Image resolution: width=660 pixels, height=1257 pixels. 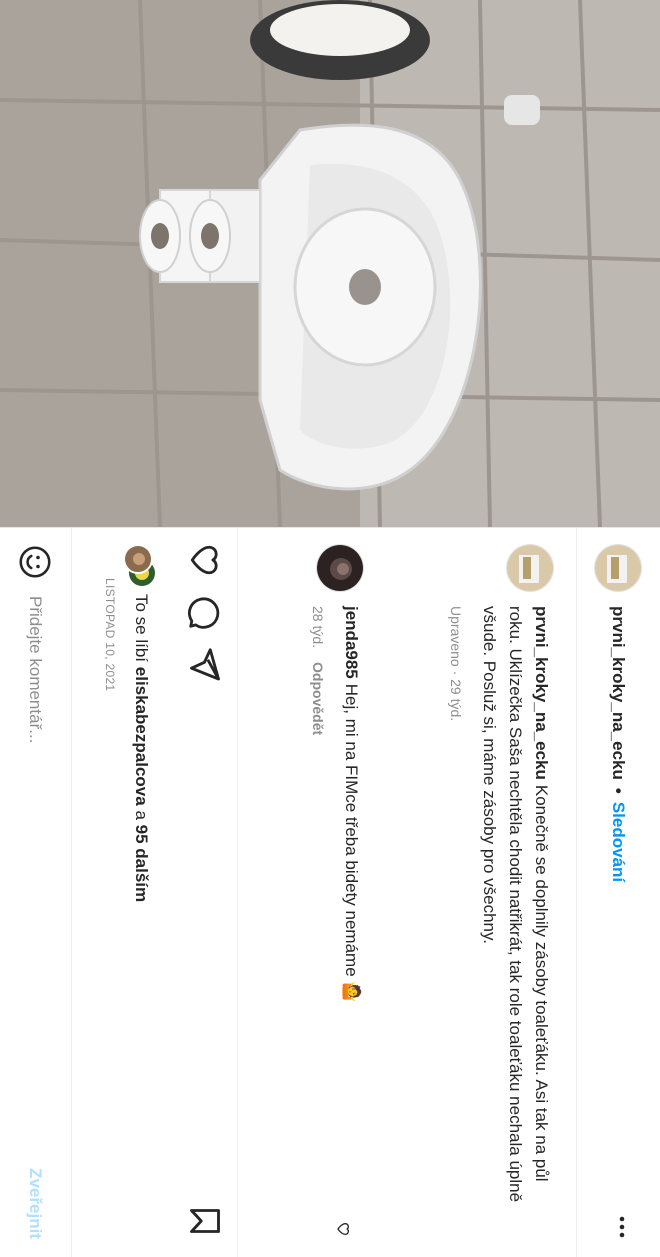 What do you see at coordinates (351, 642) in the screenshot?
I see `commenter-username: jenda985` at bounding box center [351, 642].